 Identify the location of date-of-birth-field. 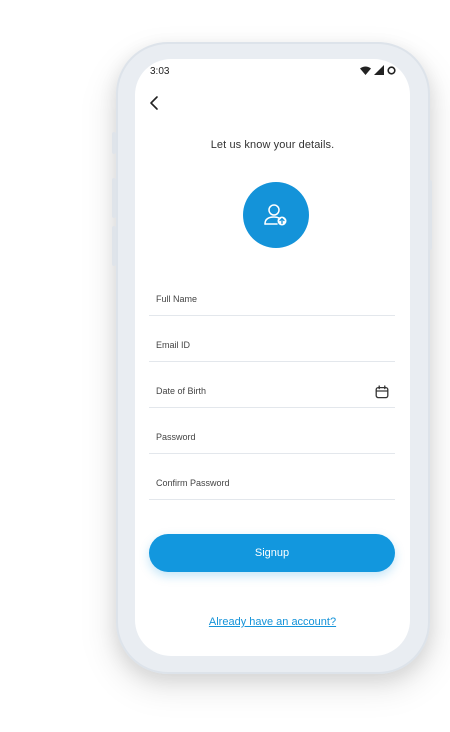
(272, 392).